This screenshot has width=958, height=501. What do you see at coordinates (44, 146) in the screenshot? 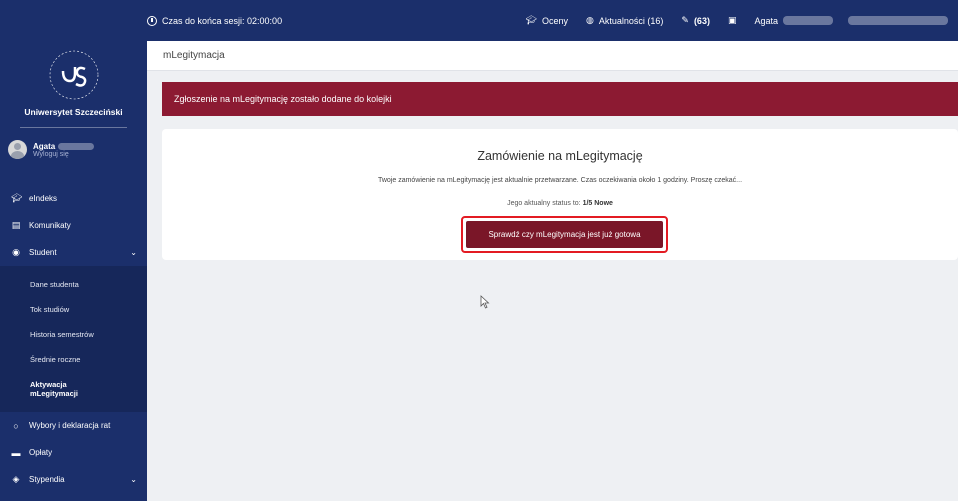
I see `user-name: Agata` at bounding box center [44, 146].